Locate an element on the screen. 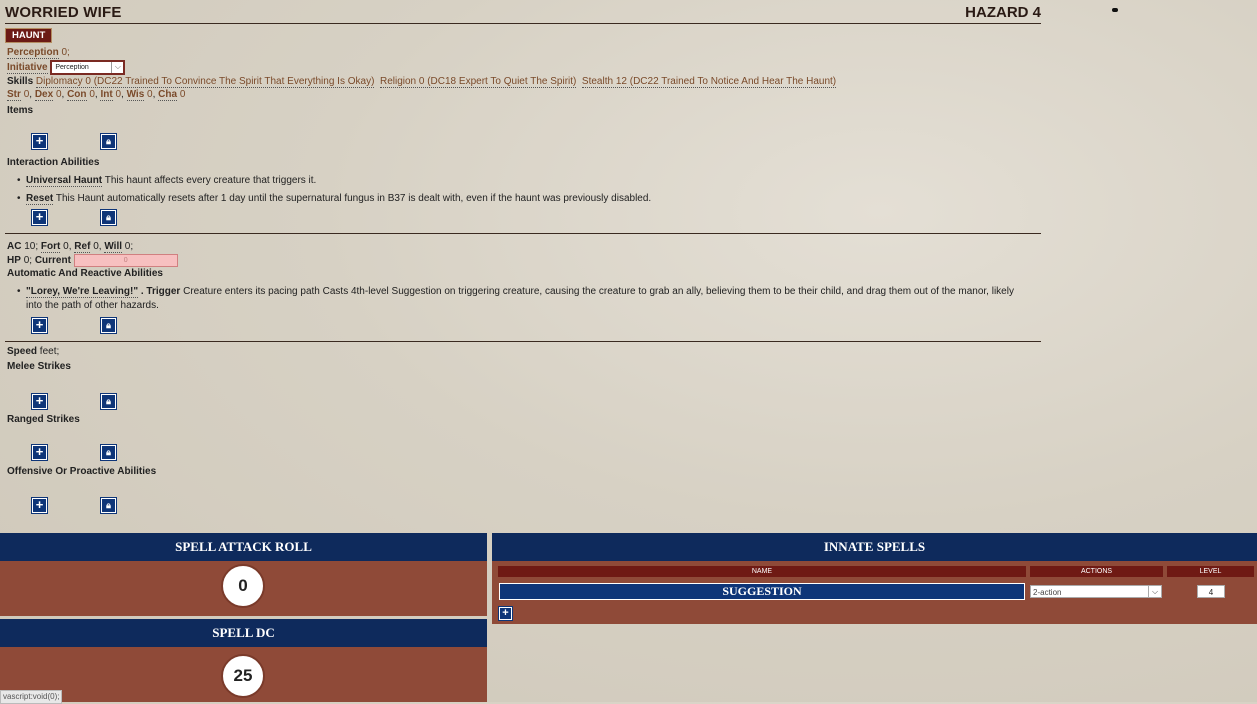 Image resolution: width=1257 pixels, height=704 pixels. hp-value: 0; is located at coordinates (28, 261).